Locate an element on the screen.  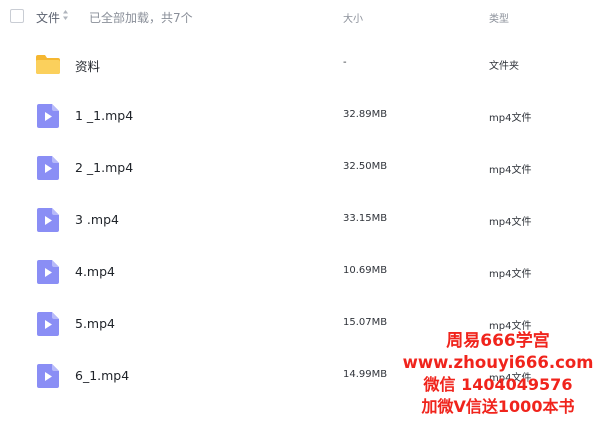
file-row: 4.mp4 10.69MB mp4文件 is located at coordinates (300, 272).